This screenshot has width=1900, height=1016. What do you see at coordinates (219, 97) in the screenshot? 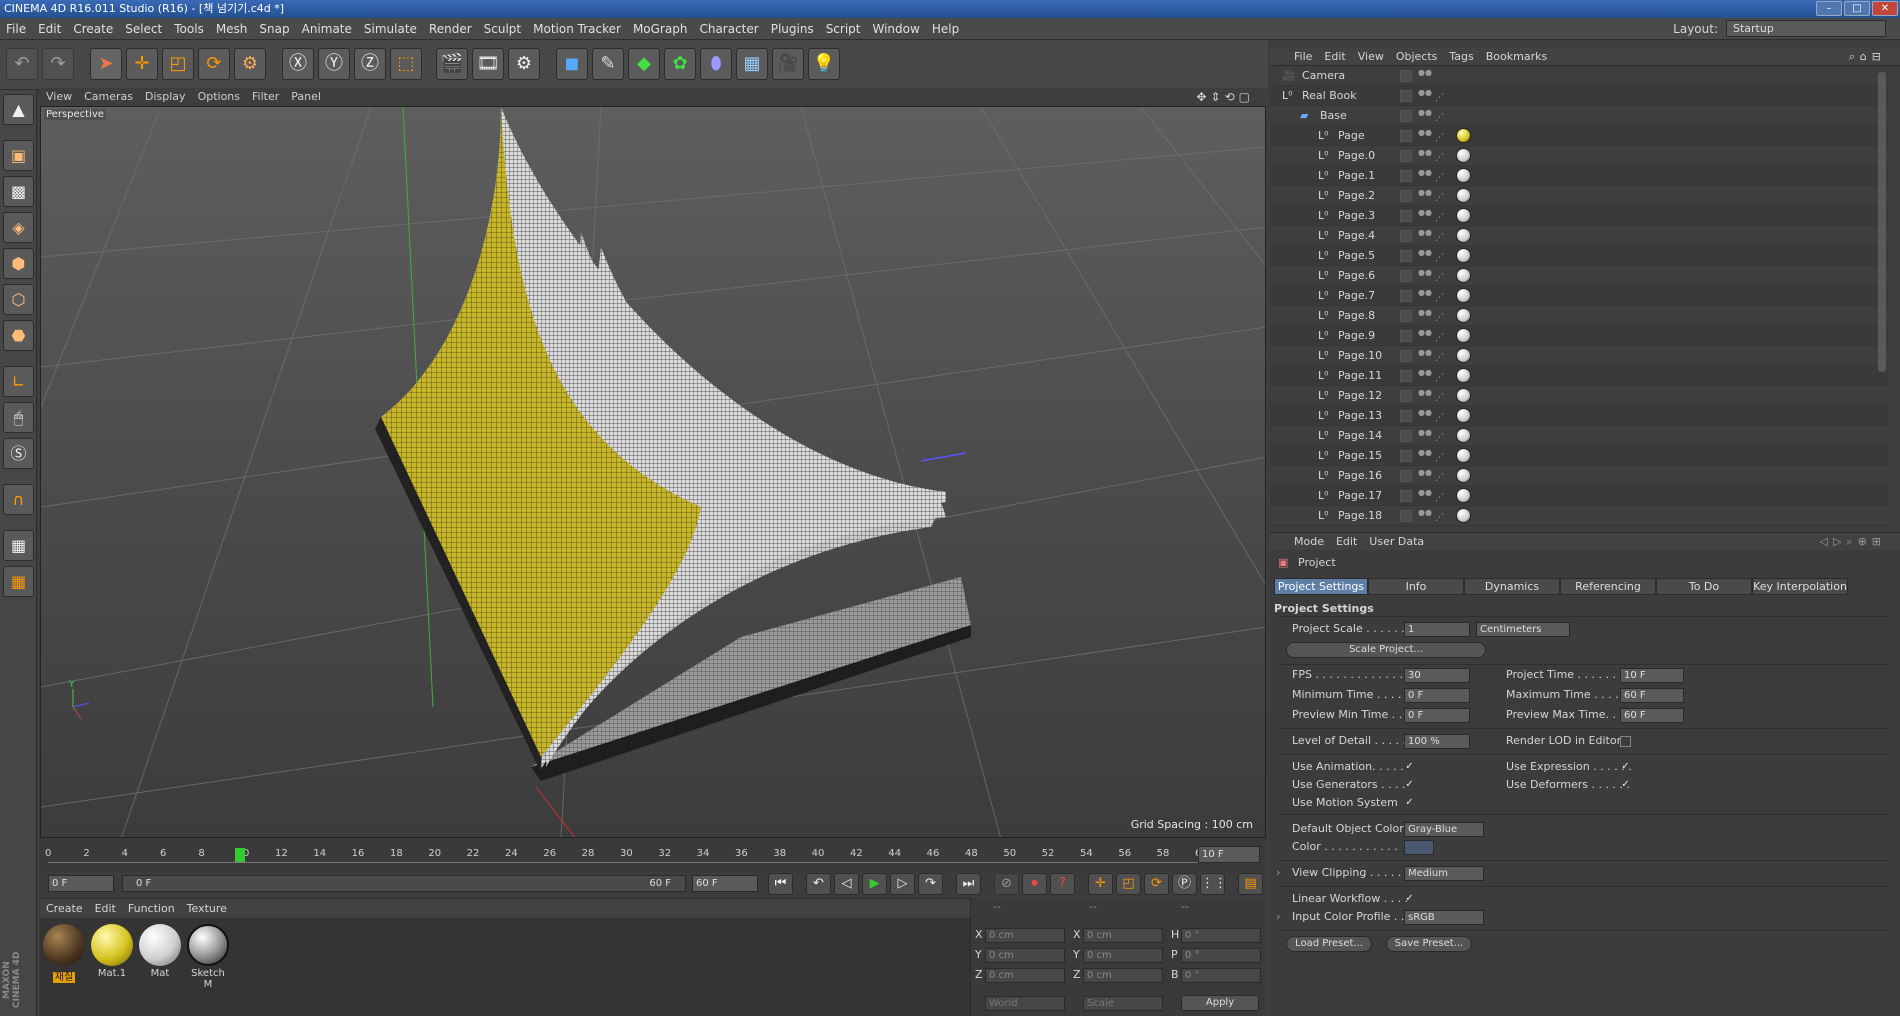
I see `vp-menu-options: Options` at bounding box center [219, 97].